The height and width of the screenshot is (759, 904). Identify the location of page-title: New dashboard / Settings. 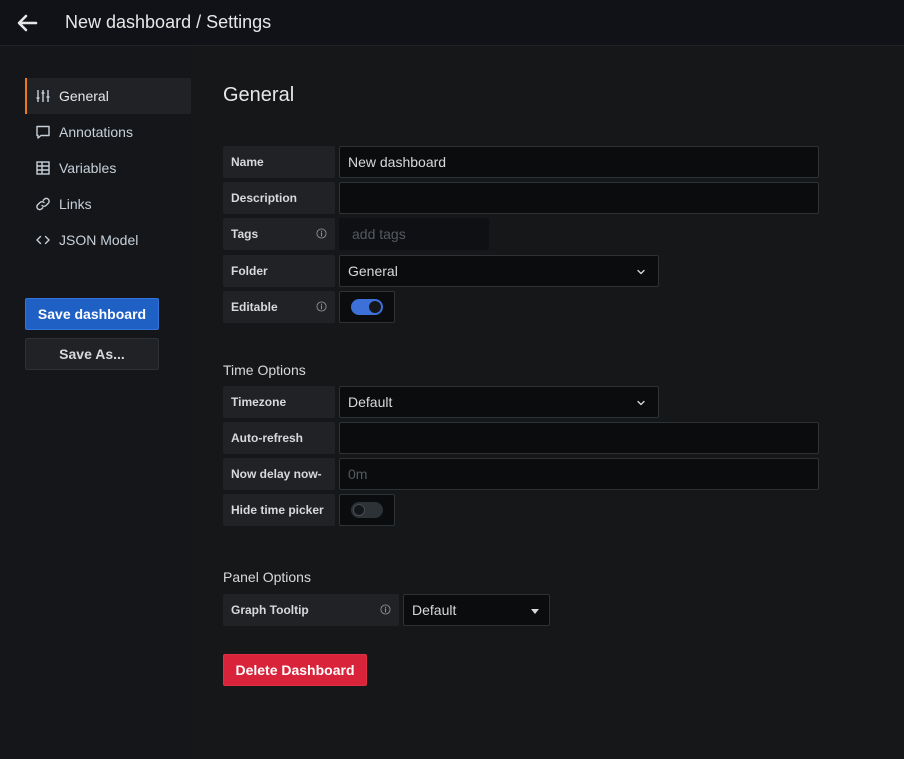
(168, 22).